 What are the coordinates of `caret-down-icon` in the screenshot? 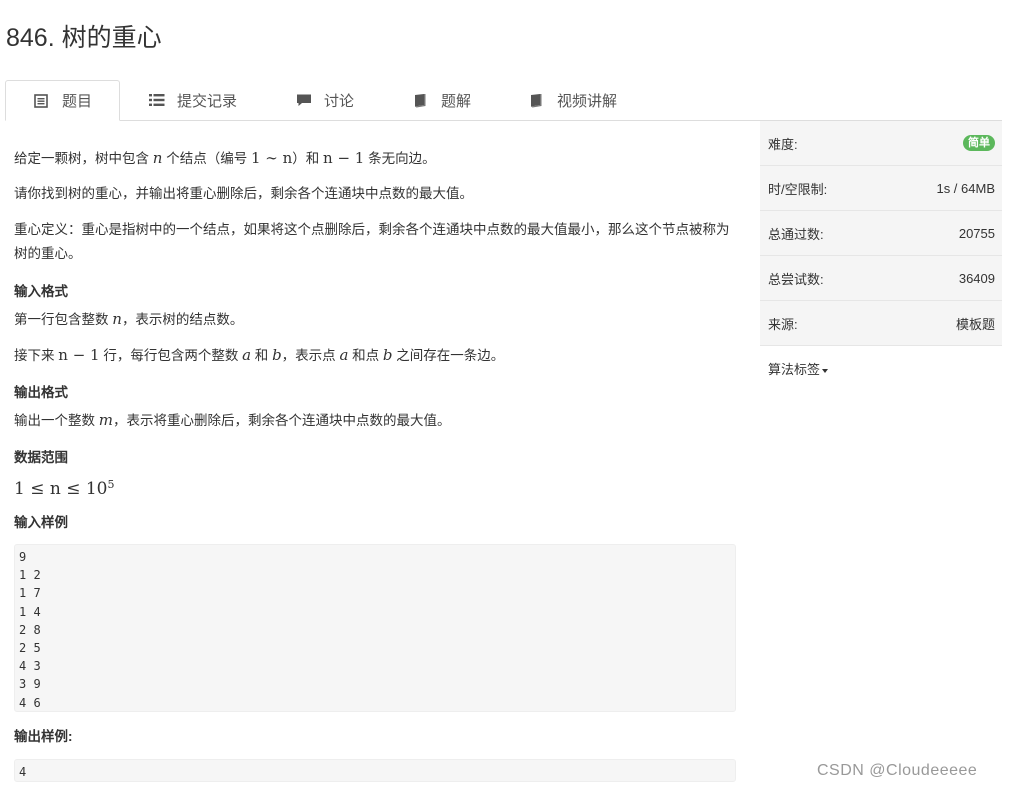 It's located at (825, 370).